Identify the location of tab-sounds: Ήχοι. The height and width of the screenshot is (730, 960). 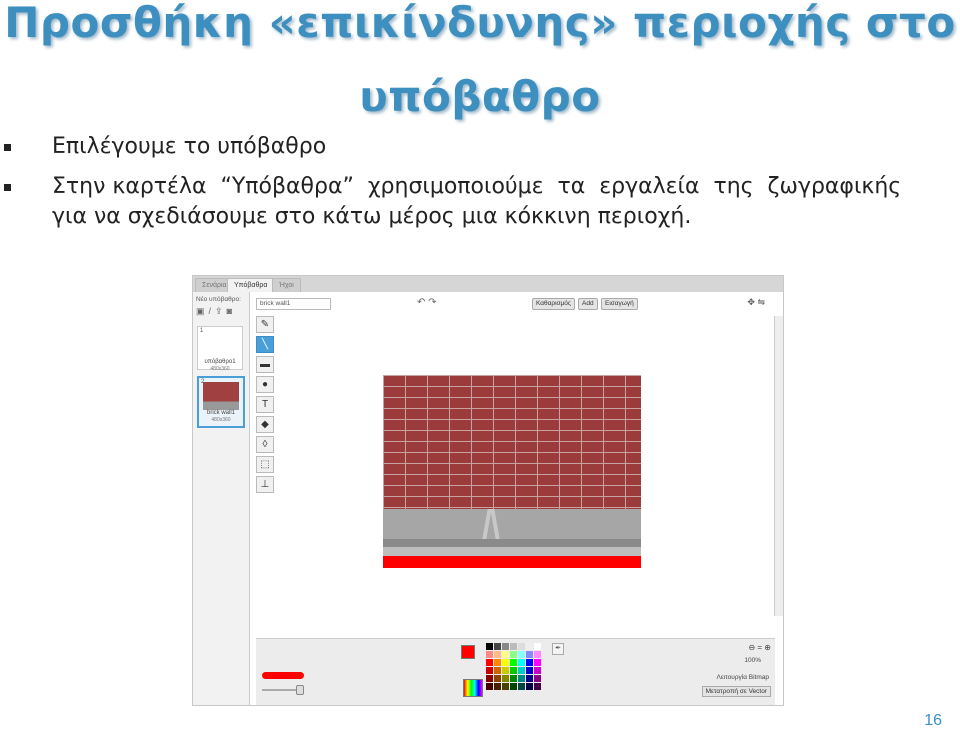
(286, 285).